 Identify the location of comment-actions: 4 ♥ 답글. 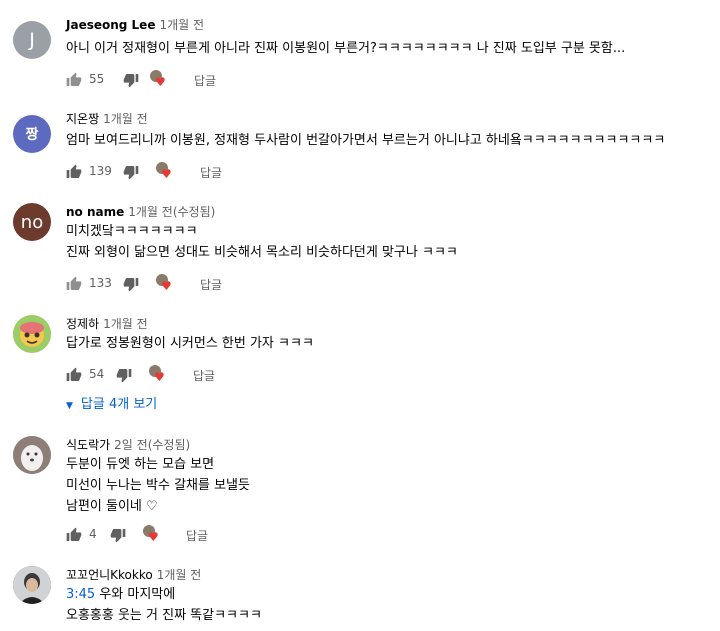
(216, 535).